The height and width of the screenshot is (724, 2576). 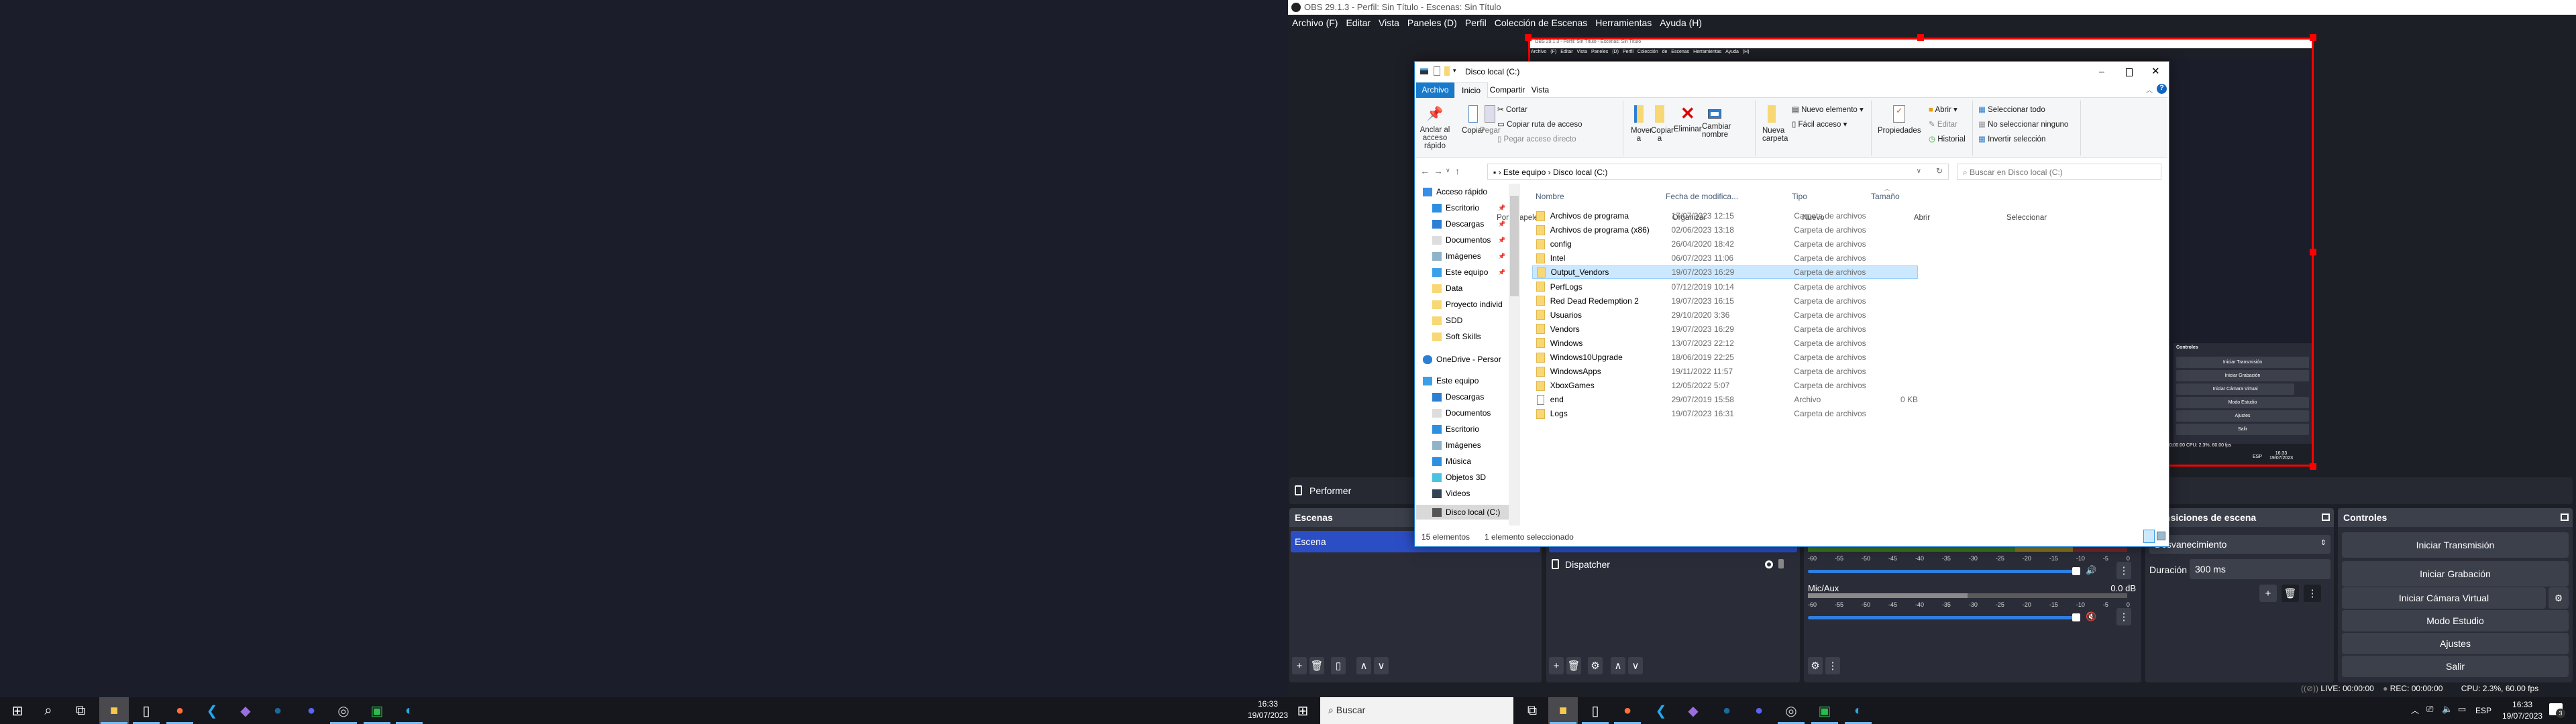 I want to click on mixer-menu-button: ⋮, so click(x=1832, y=665).